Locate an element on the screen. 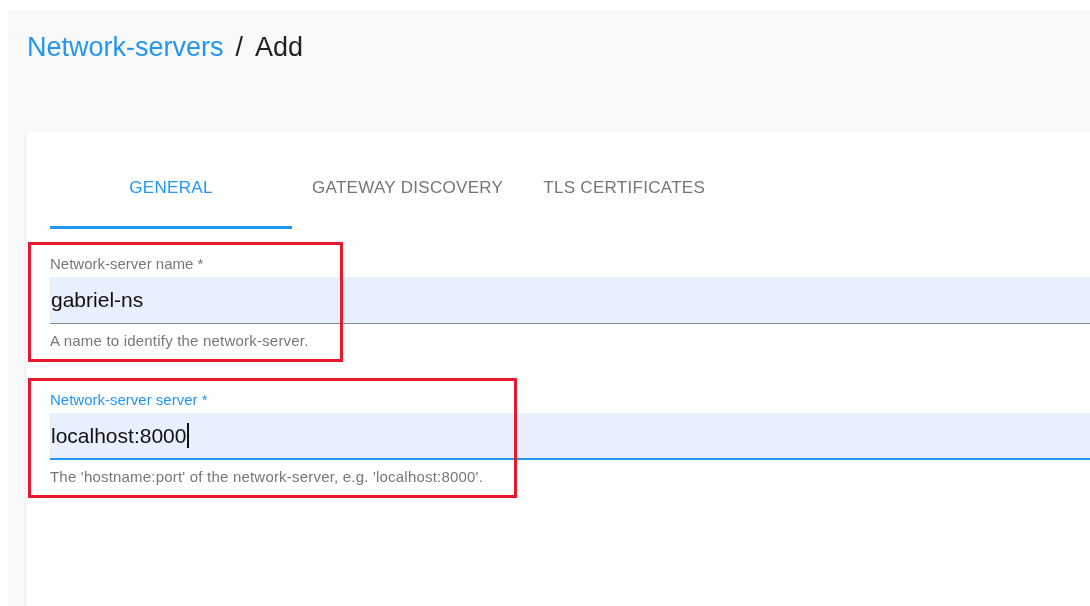 This screenshot has height=606, width=1090. breadcrumb-link: Network-servers is located at coordinates (125, 47).